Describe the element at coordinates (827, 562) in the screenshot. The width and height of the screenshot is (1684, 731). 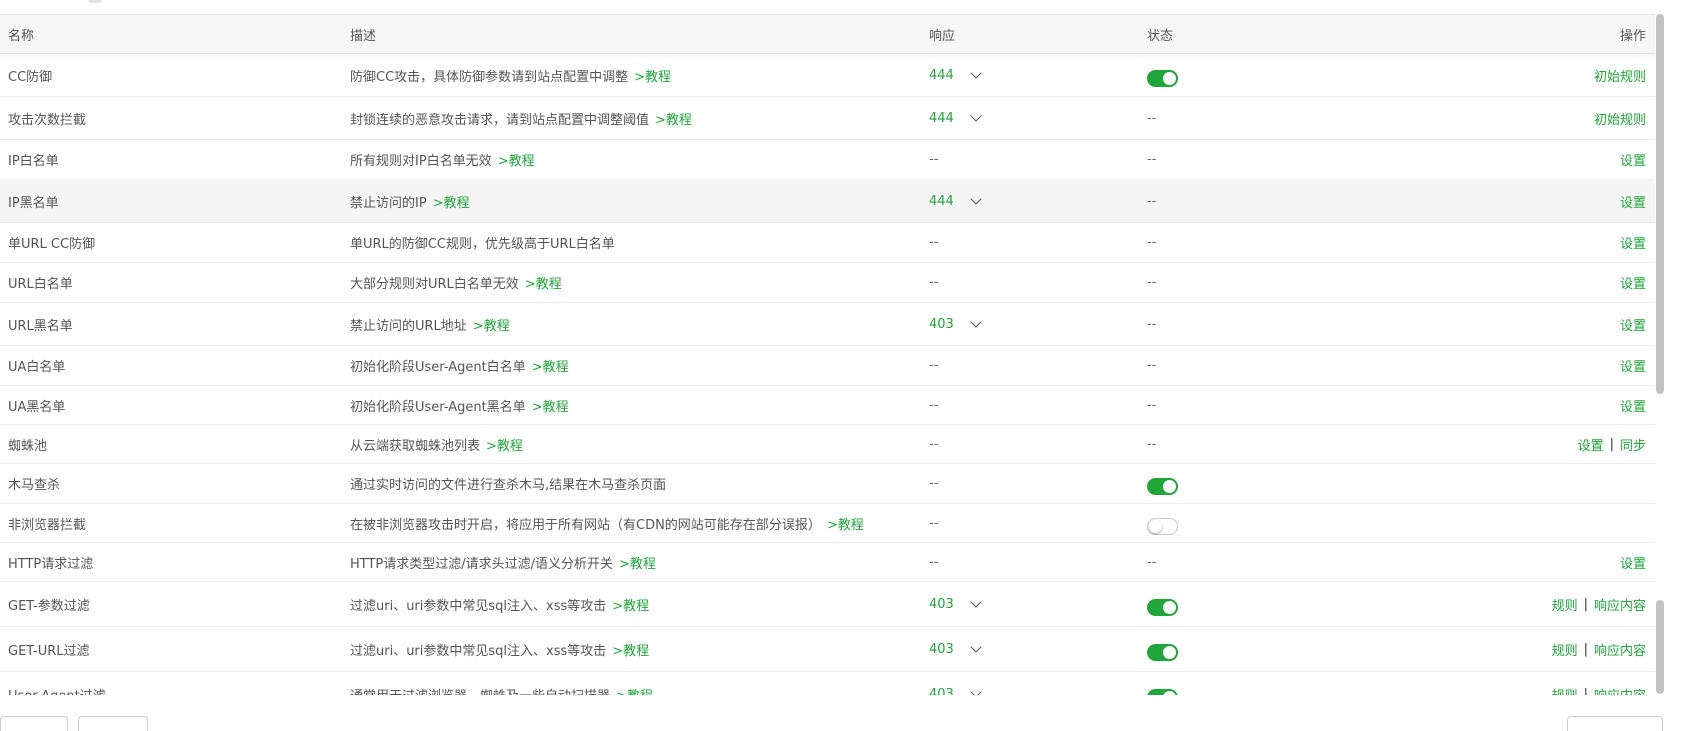
I see `table-row: HTTP请求过滤 HTTP请求类型过滤/请求头过滤/语义分析开关 >教程 -- -- 设置` at that location.